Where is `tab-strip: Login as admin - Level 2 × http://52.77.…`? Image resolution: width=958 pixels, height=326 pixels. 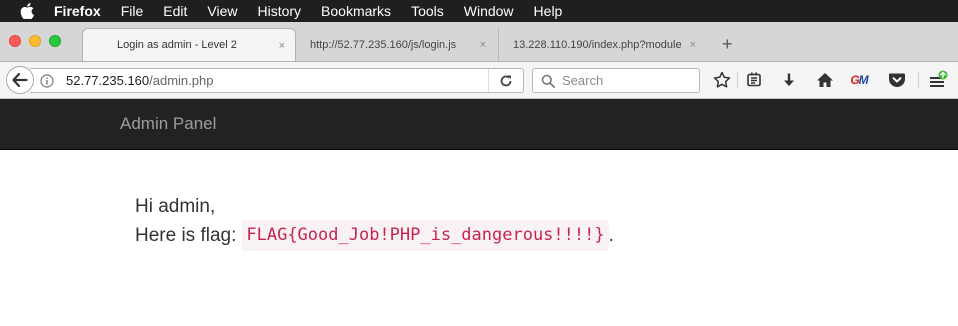 tab-strip: Login as admin - Level 2 × http://52.77.… is located at coordinates (479, 42).